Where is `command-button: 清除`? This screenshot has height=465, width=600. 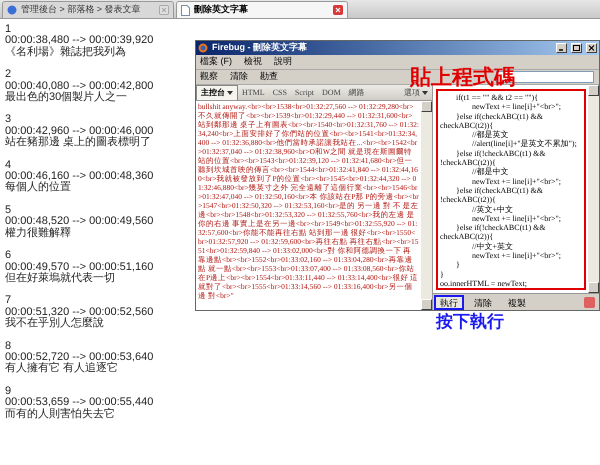
command-button: 清除 is located at coordinates (483, 302).